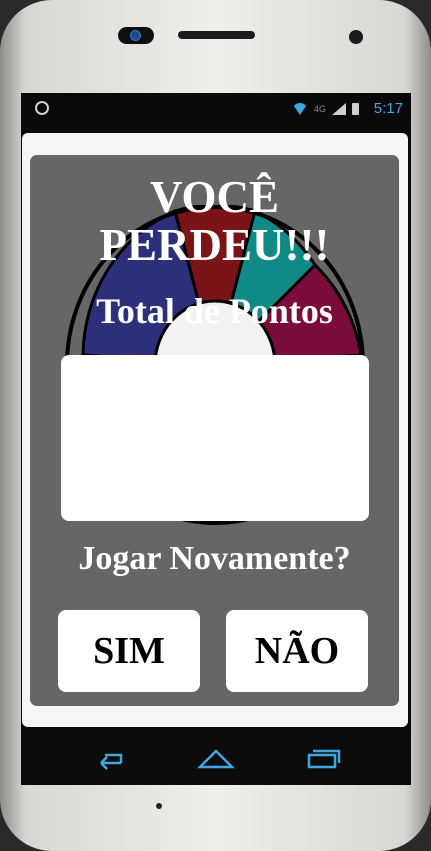 Image resolution: width=431 pixels, height=851 pixels. Describe the element at coordinates (214, 311) in the screenshot. I see `total-points-label: Total de Pontos` at that location.